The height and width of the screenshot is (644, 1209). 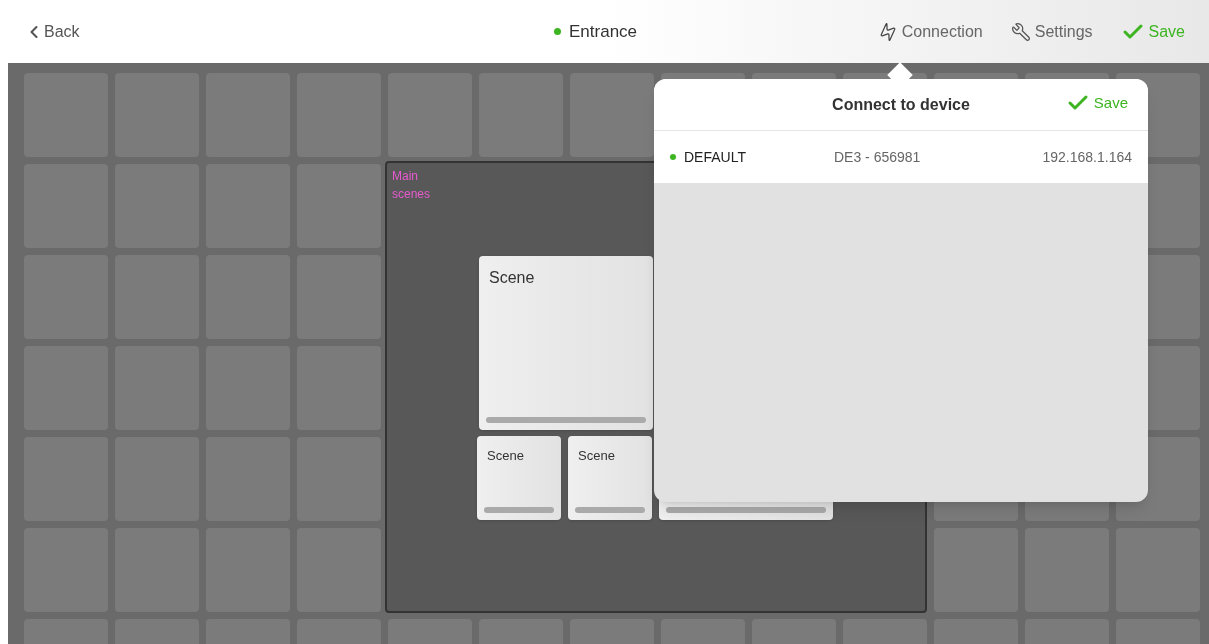 I want to click on device-address: 192.168.1.164, so click(x=1087, y=157).